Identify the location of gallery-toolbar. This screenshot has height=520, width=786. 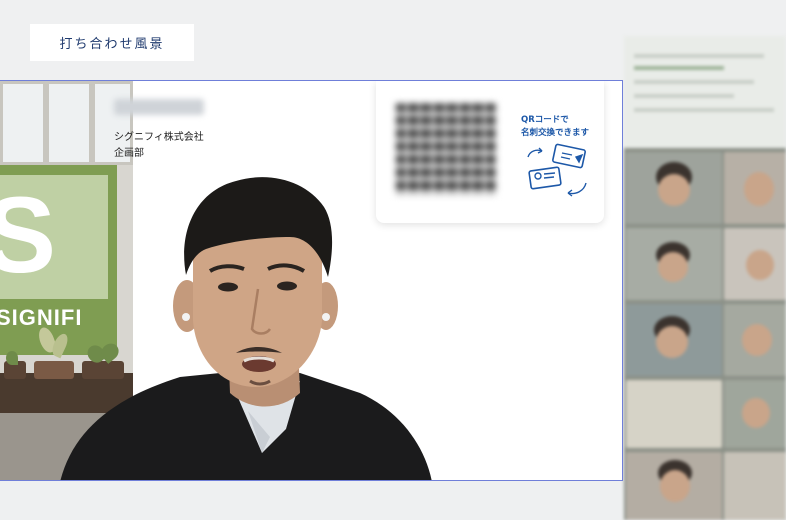
(705, 92).